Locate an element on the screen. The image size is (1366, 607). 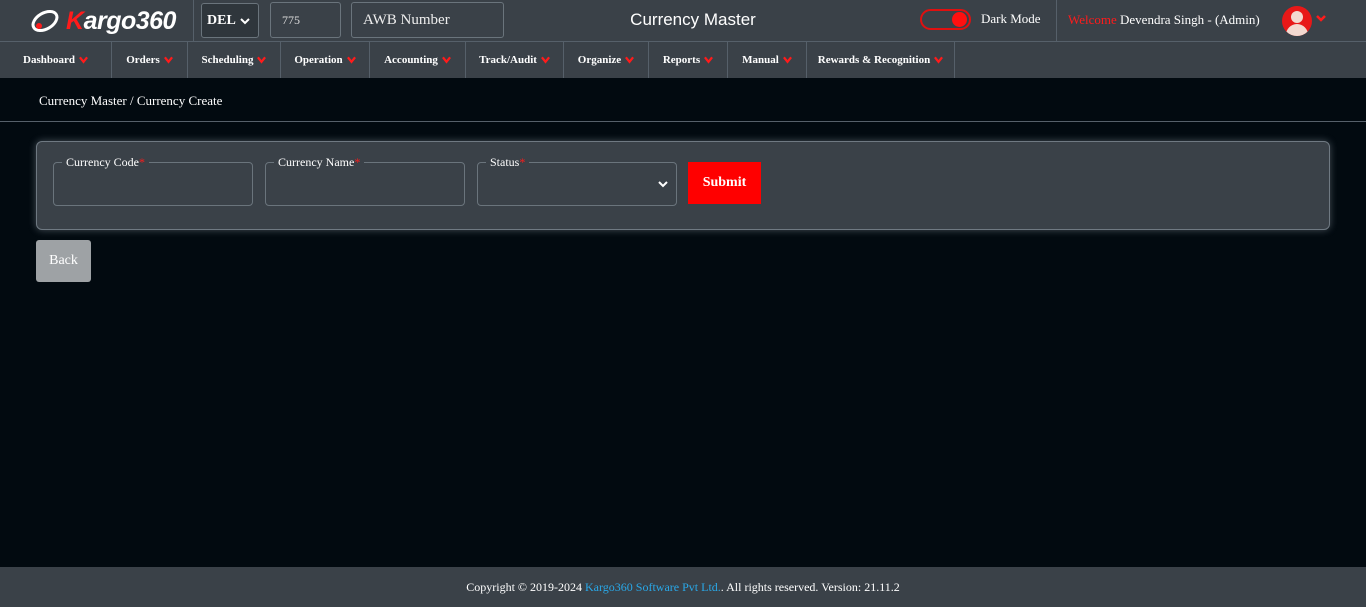
welcome-text: Welcome Devendra Singh - (Admin) is located at coordinates (1164, 20).